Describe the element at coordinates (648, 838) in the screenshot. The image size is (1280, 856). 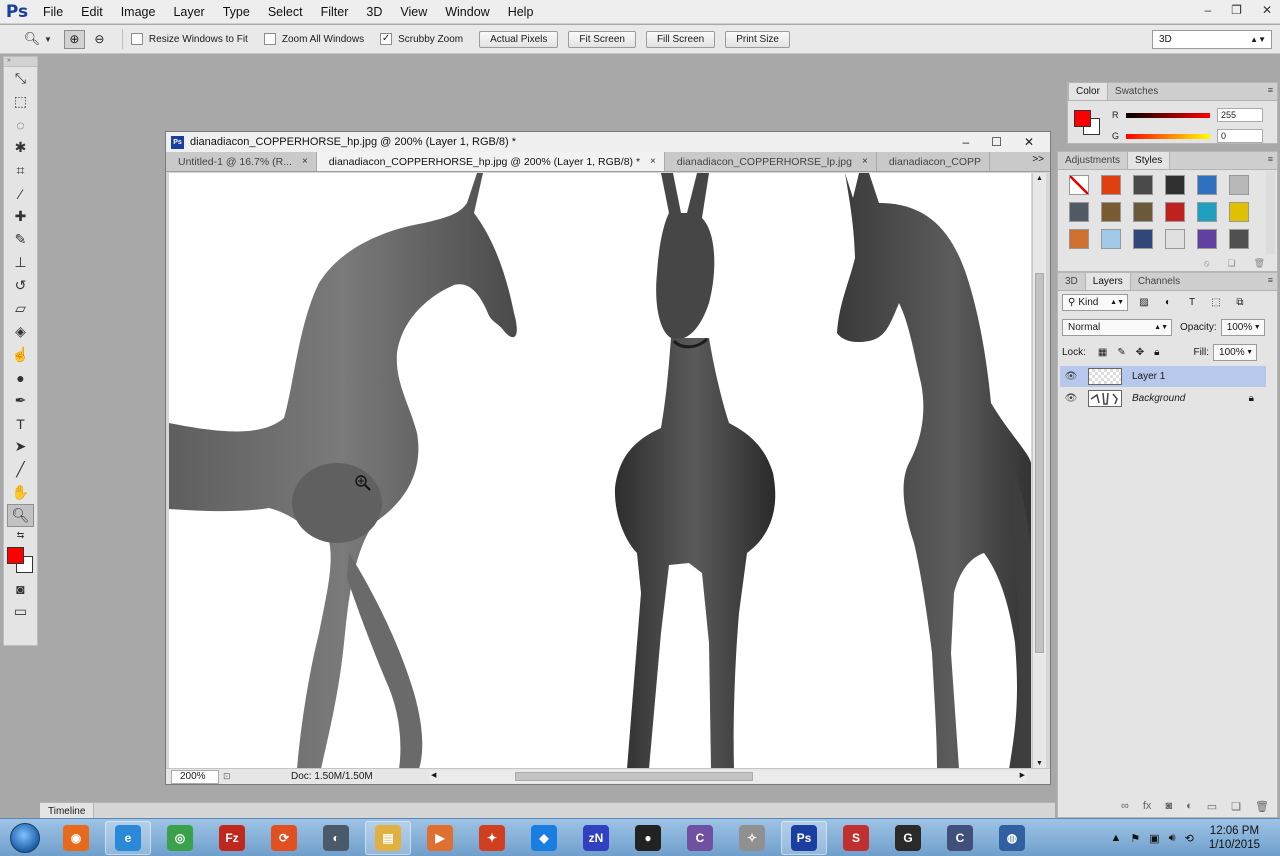
I see `app-character-taskbar-button: ●` at that location.